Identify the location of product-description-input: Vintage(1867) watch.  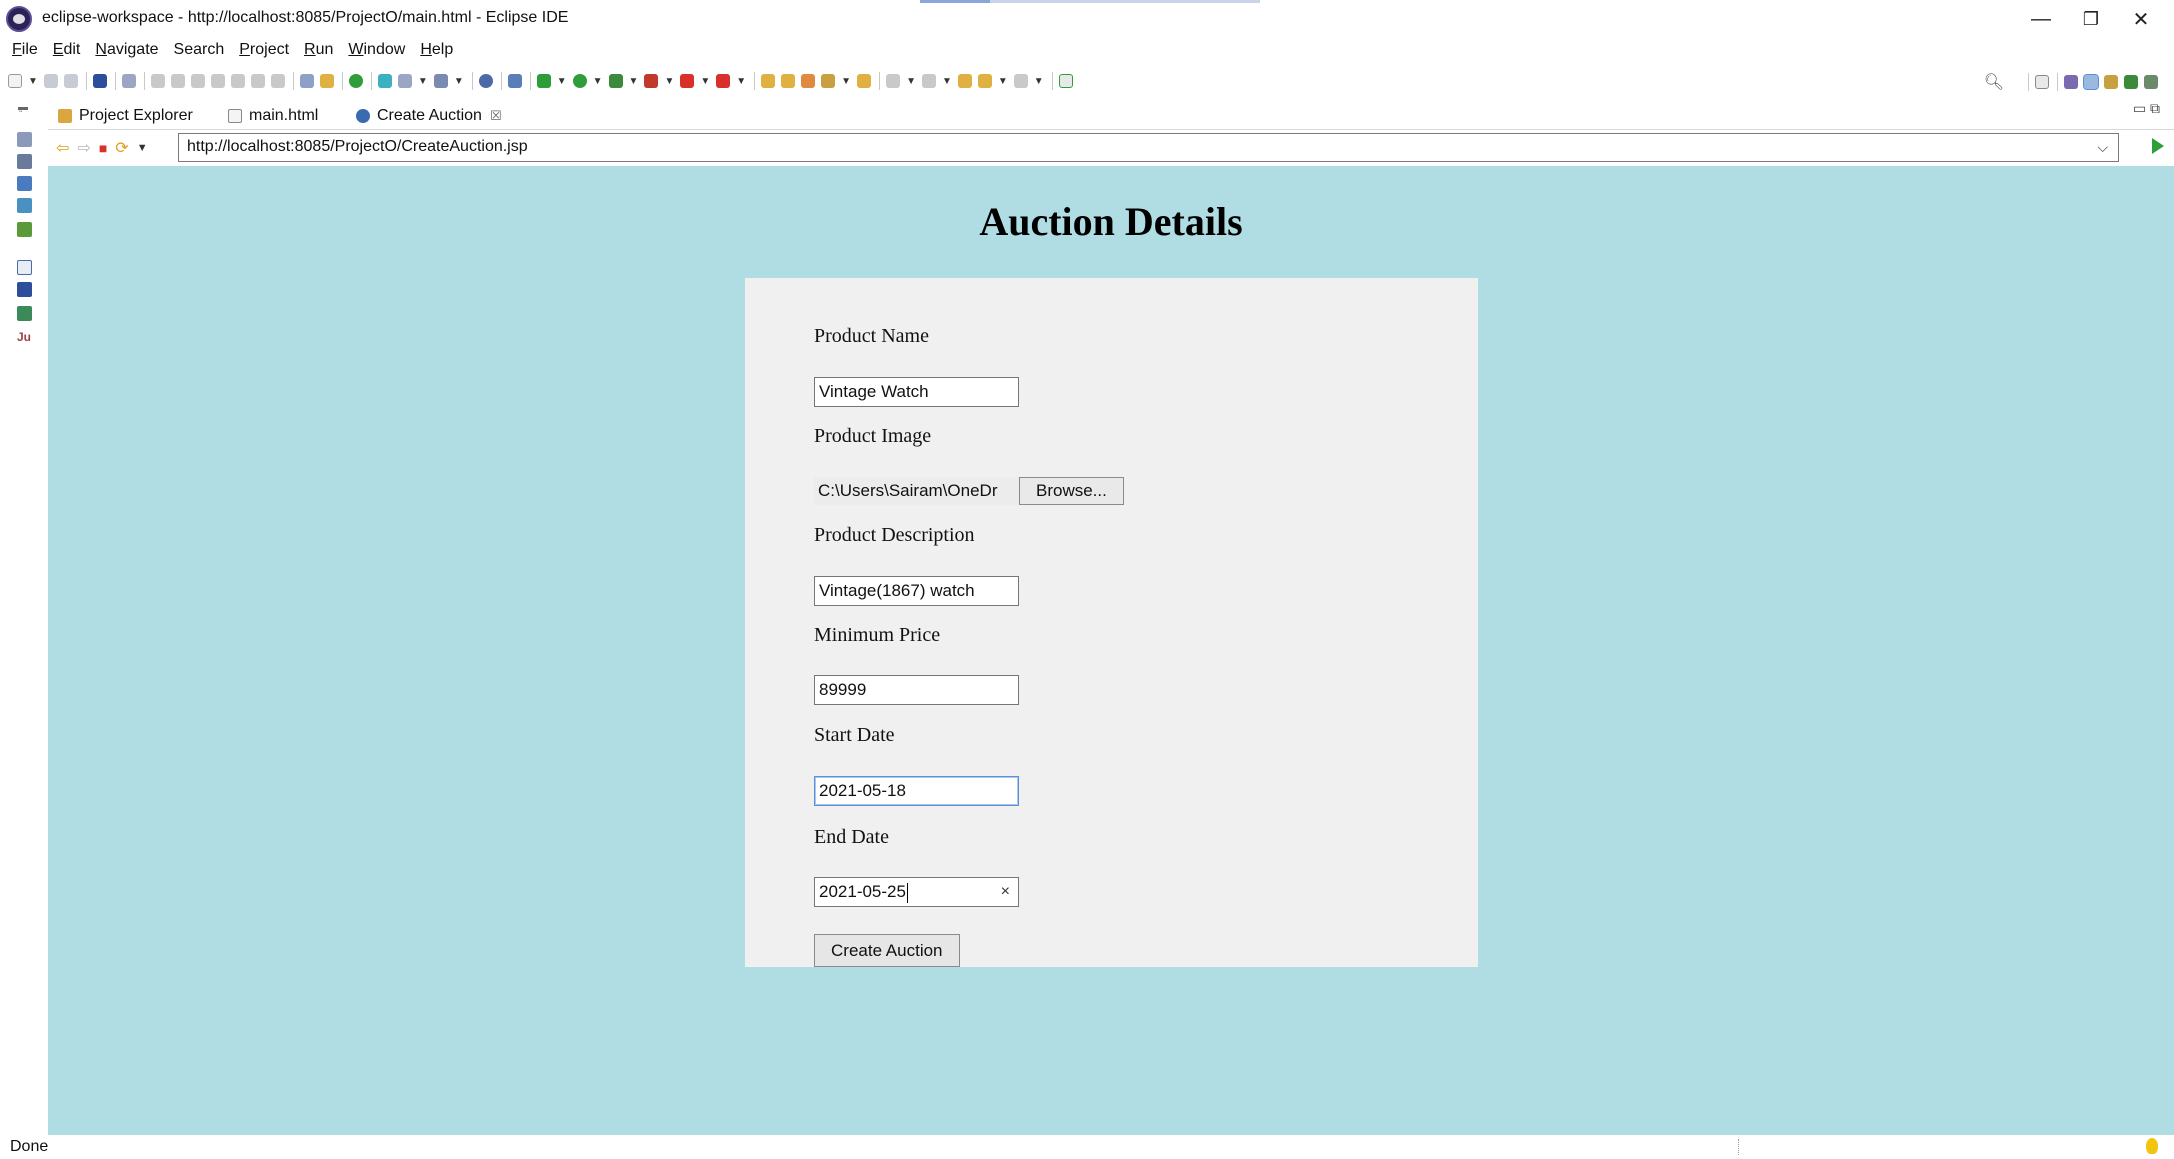
(916, 591).